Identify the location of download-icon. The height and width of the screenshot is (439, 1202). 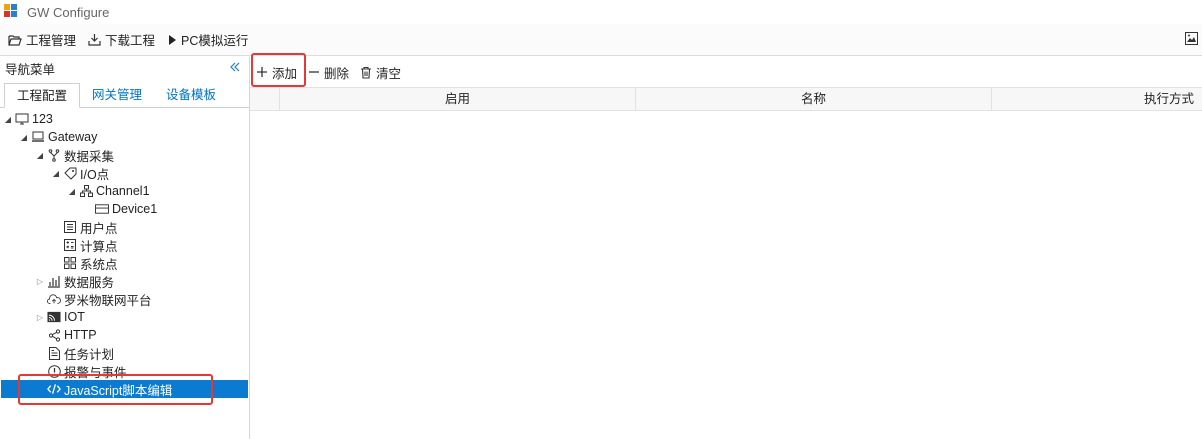
(94, 40).